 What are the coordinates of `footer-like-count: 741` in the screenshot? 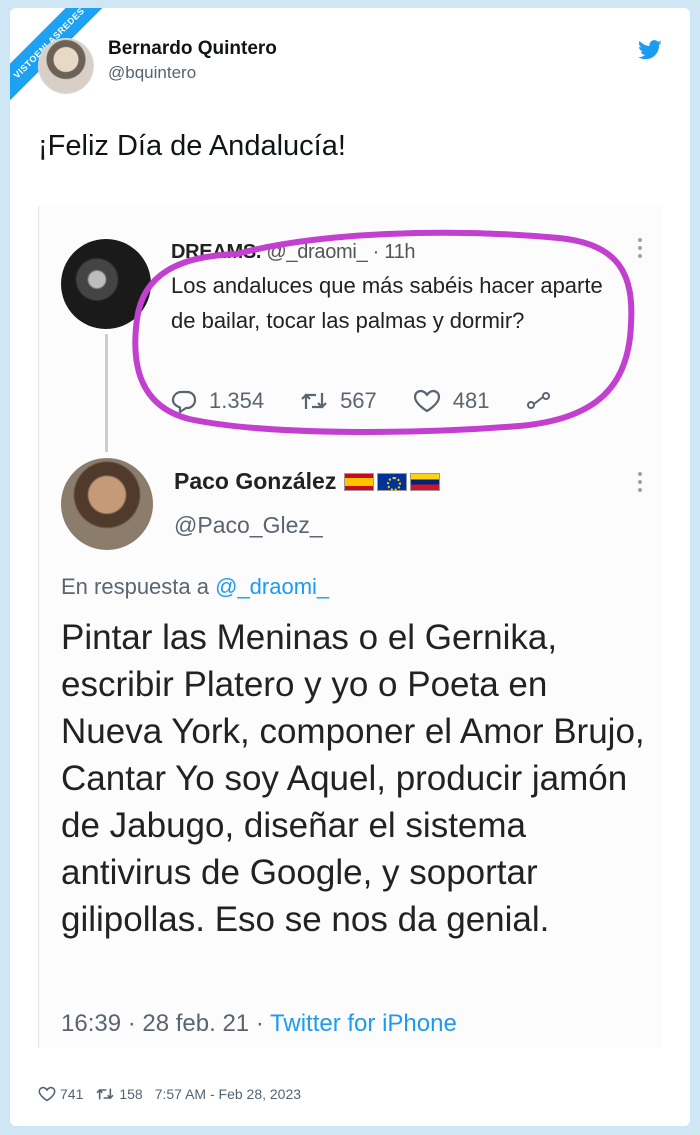 It's located at (72, 1094).